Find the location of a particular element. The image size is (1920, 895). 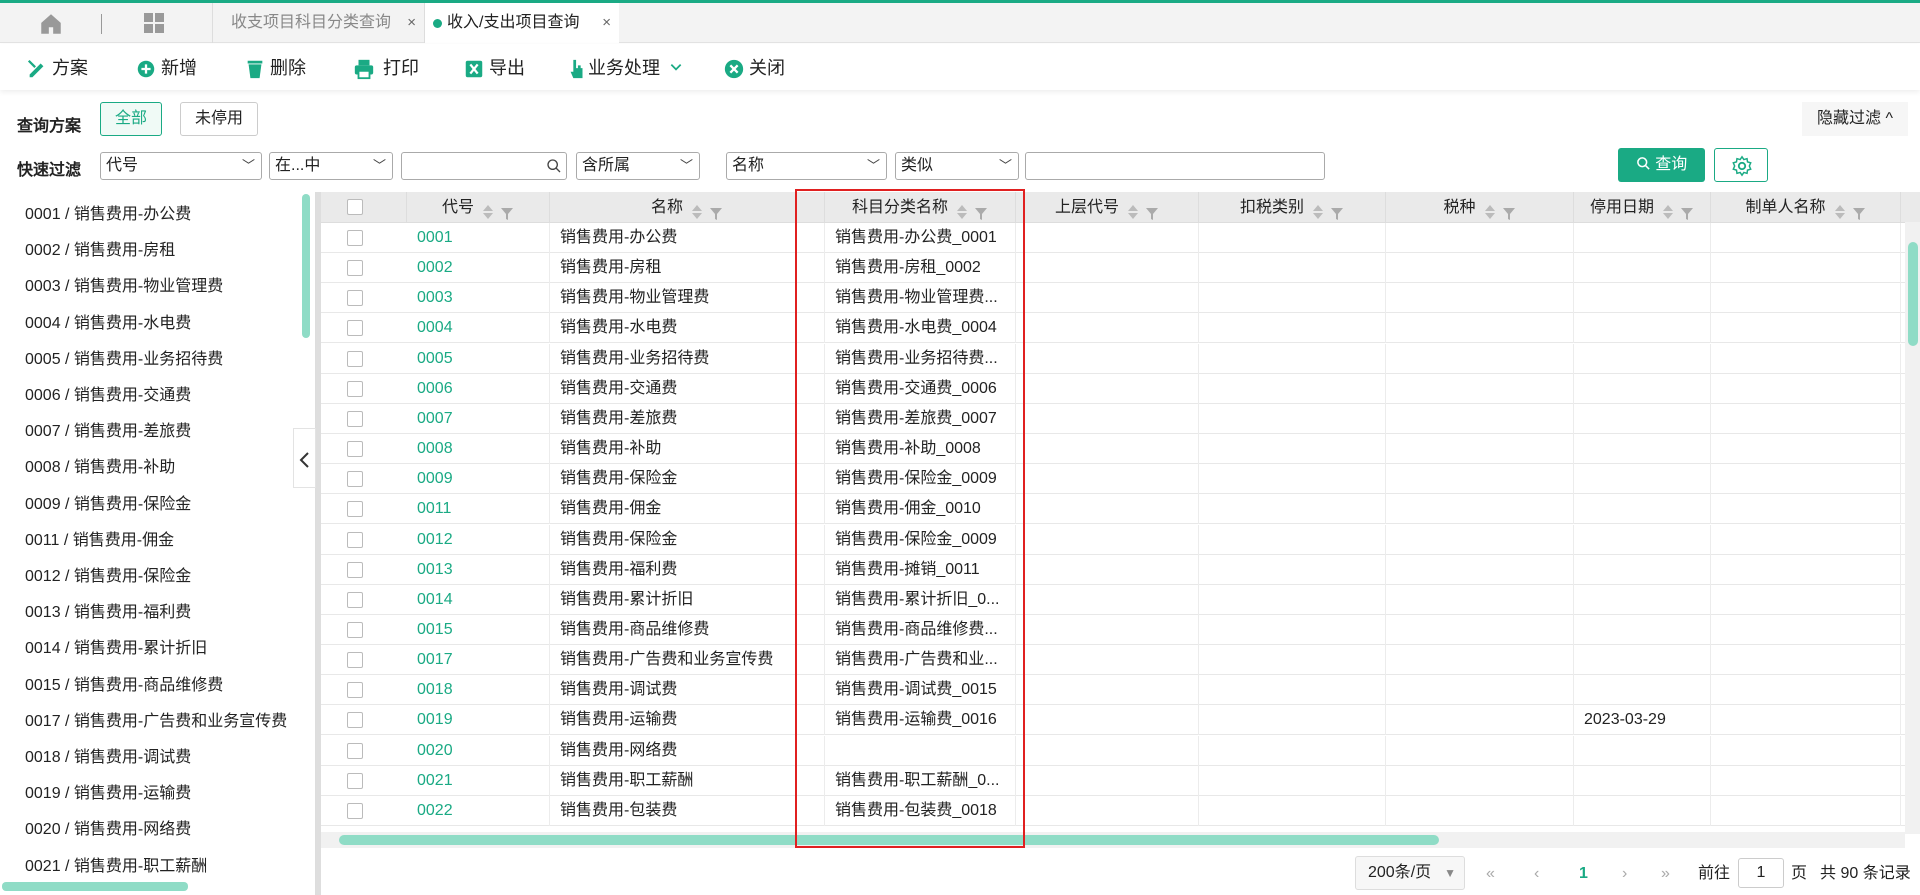

table-cell: 0022 is located at coordinates (478, 810).